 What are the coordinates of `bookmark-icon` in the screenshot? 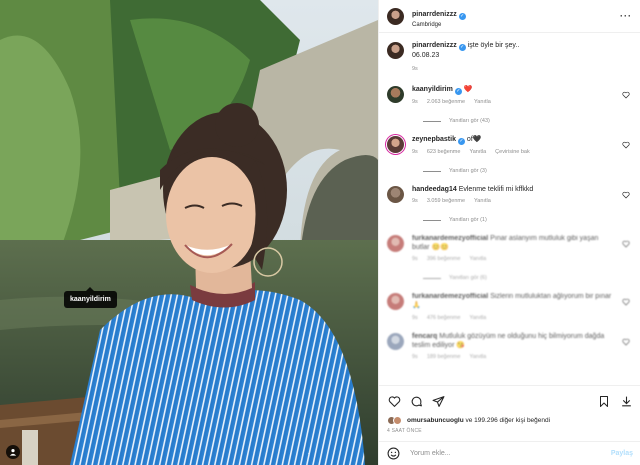 It's located at (604, 402).